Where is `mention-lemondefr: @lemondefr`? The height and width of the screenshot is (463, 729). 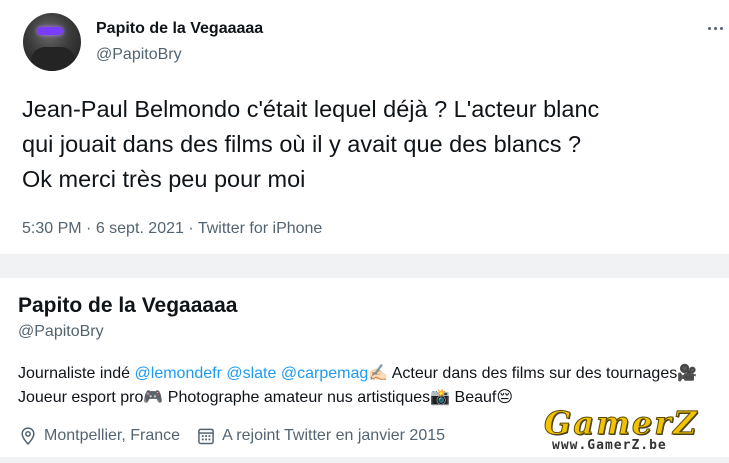 mention-lemondefr: @lemondefr is located at coordinates (178, 373).